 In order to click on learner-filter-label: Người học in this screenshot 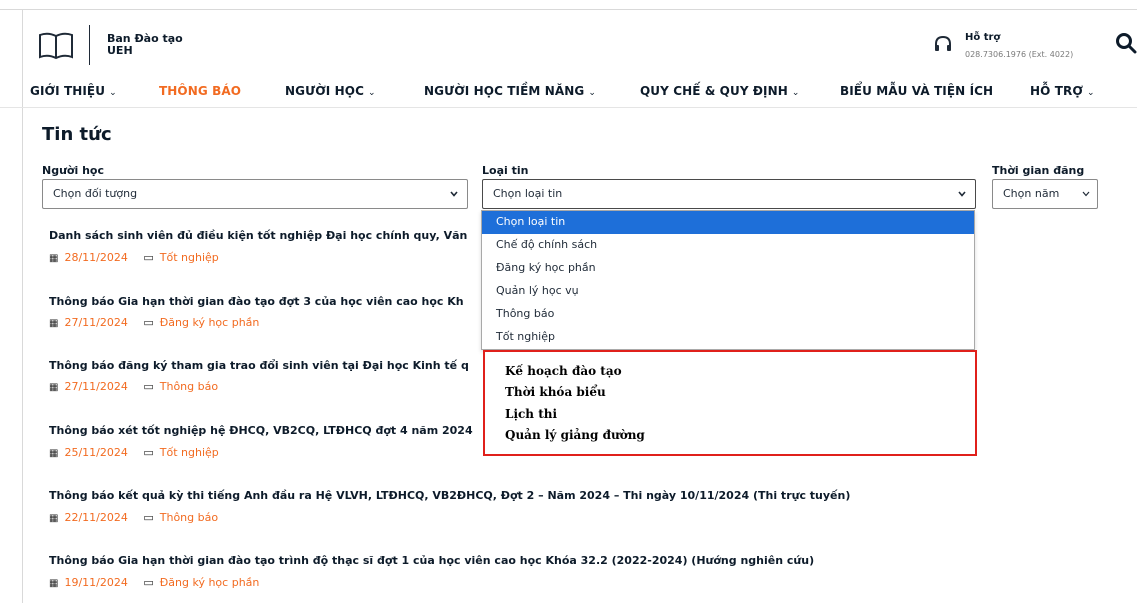, I will do `click(73, 170)`.